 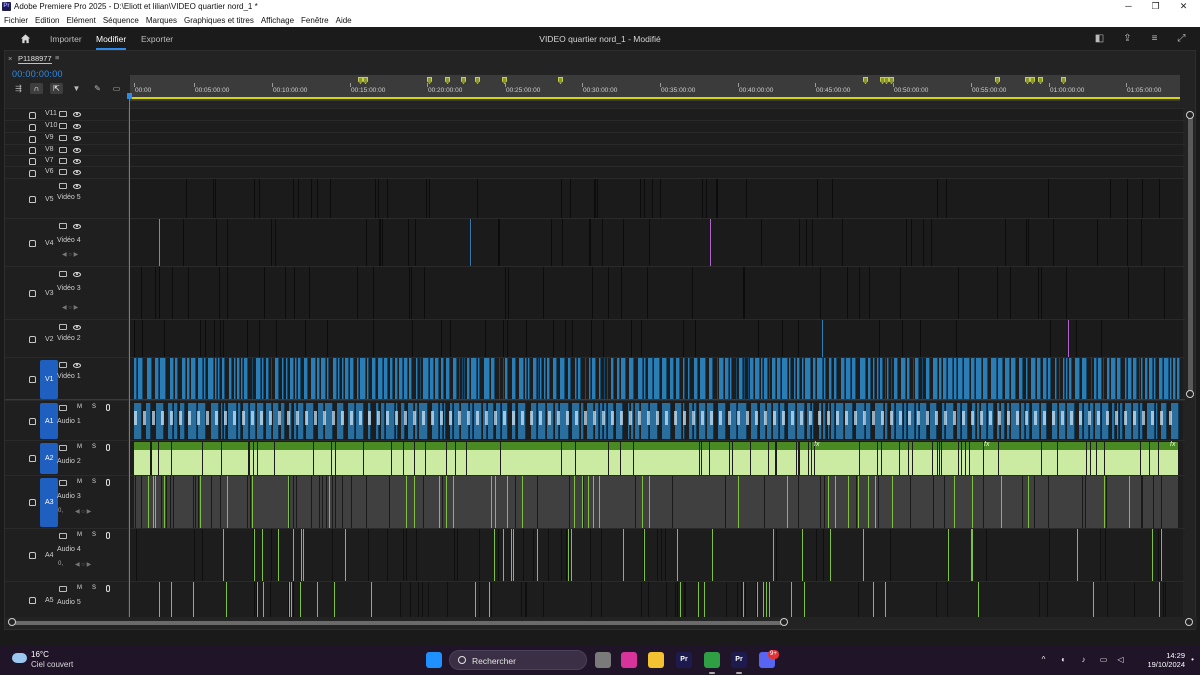 What do you see at coordinates (70, 307) in the screenshot?
I see `keyframe-nav-icon: ◀ ○ ▶` at bounding box center [70, 307].